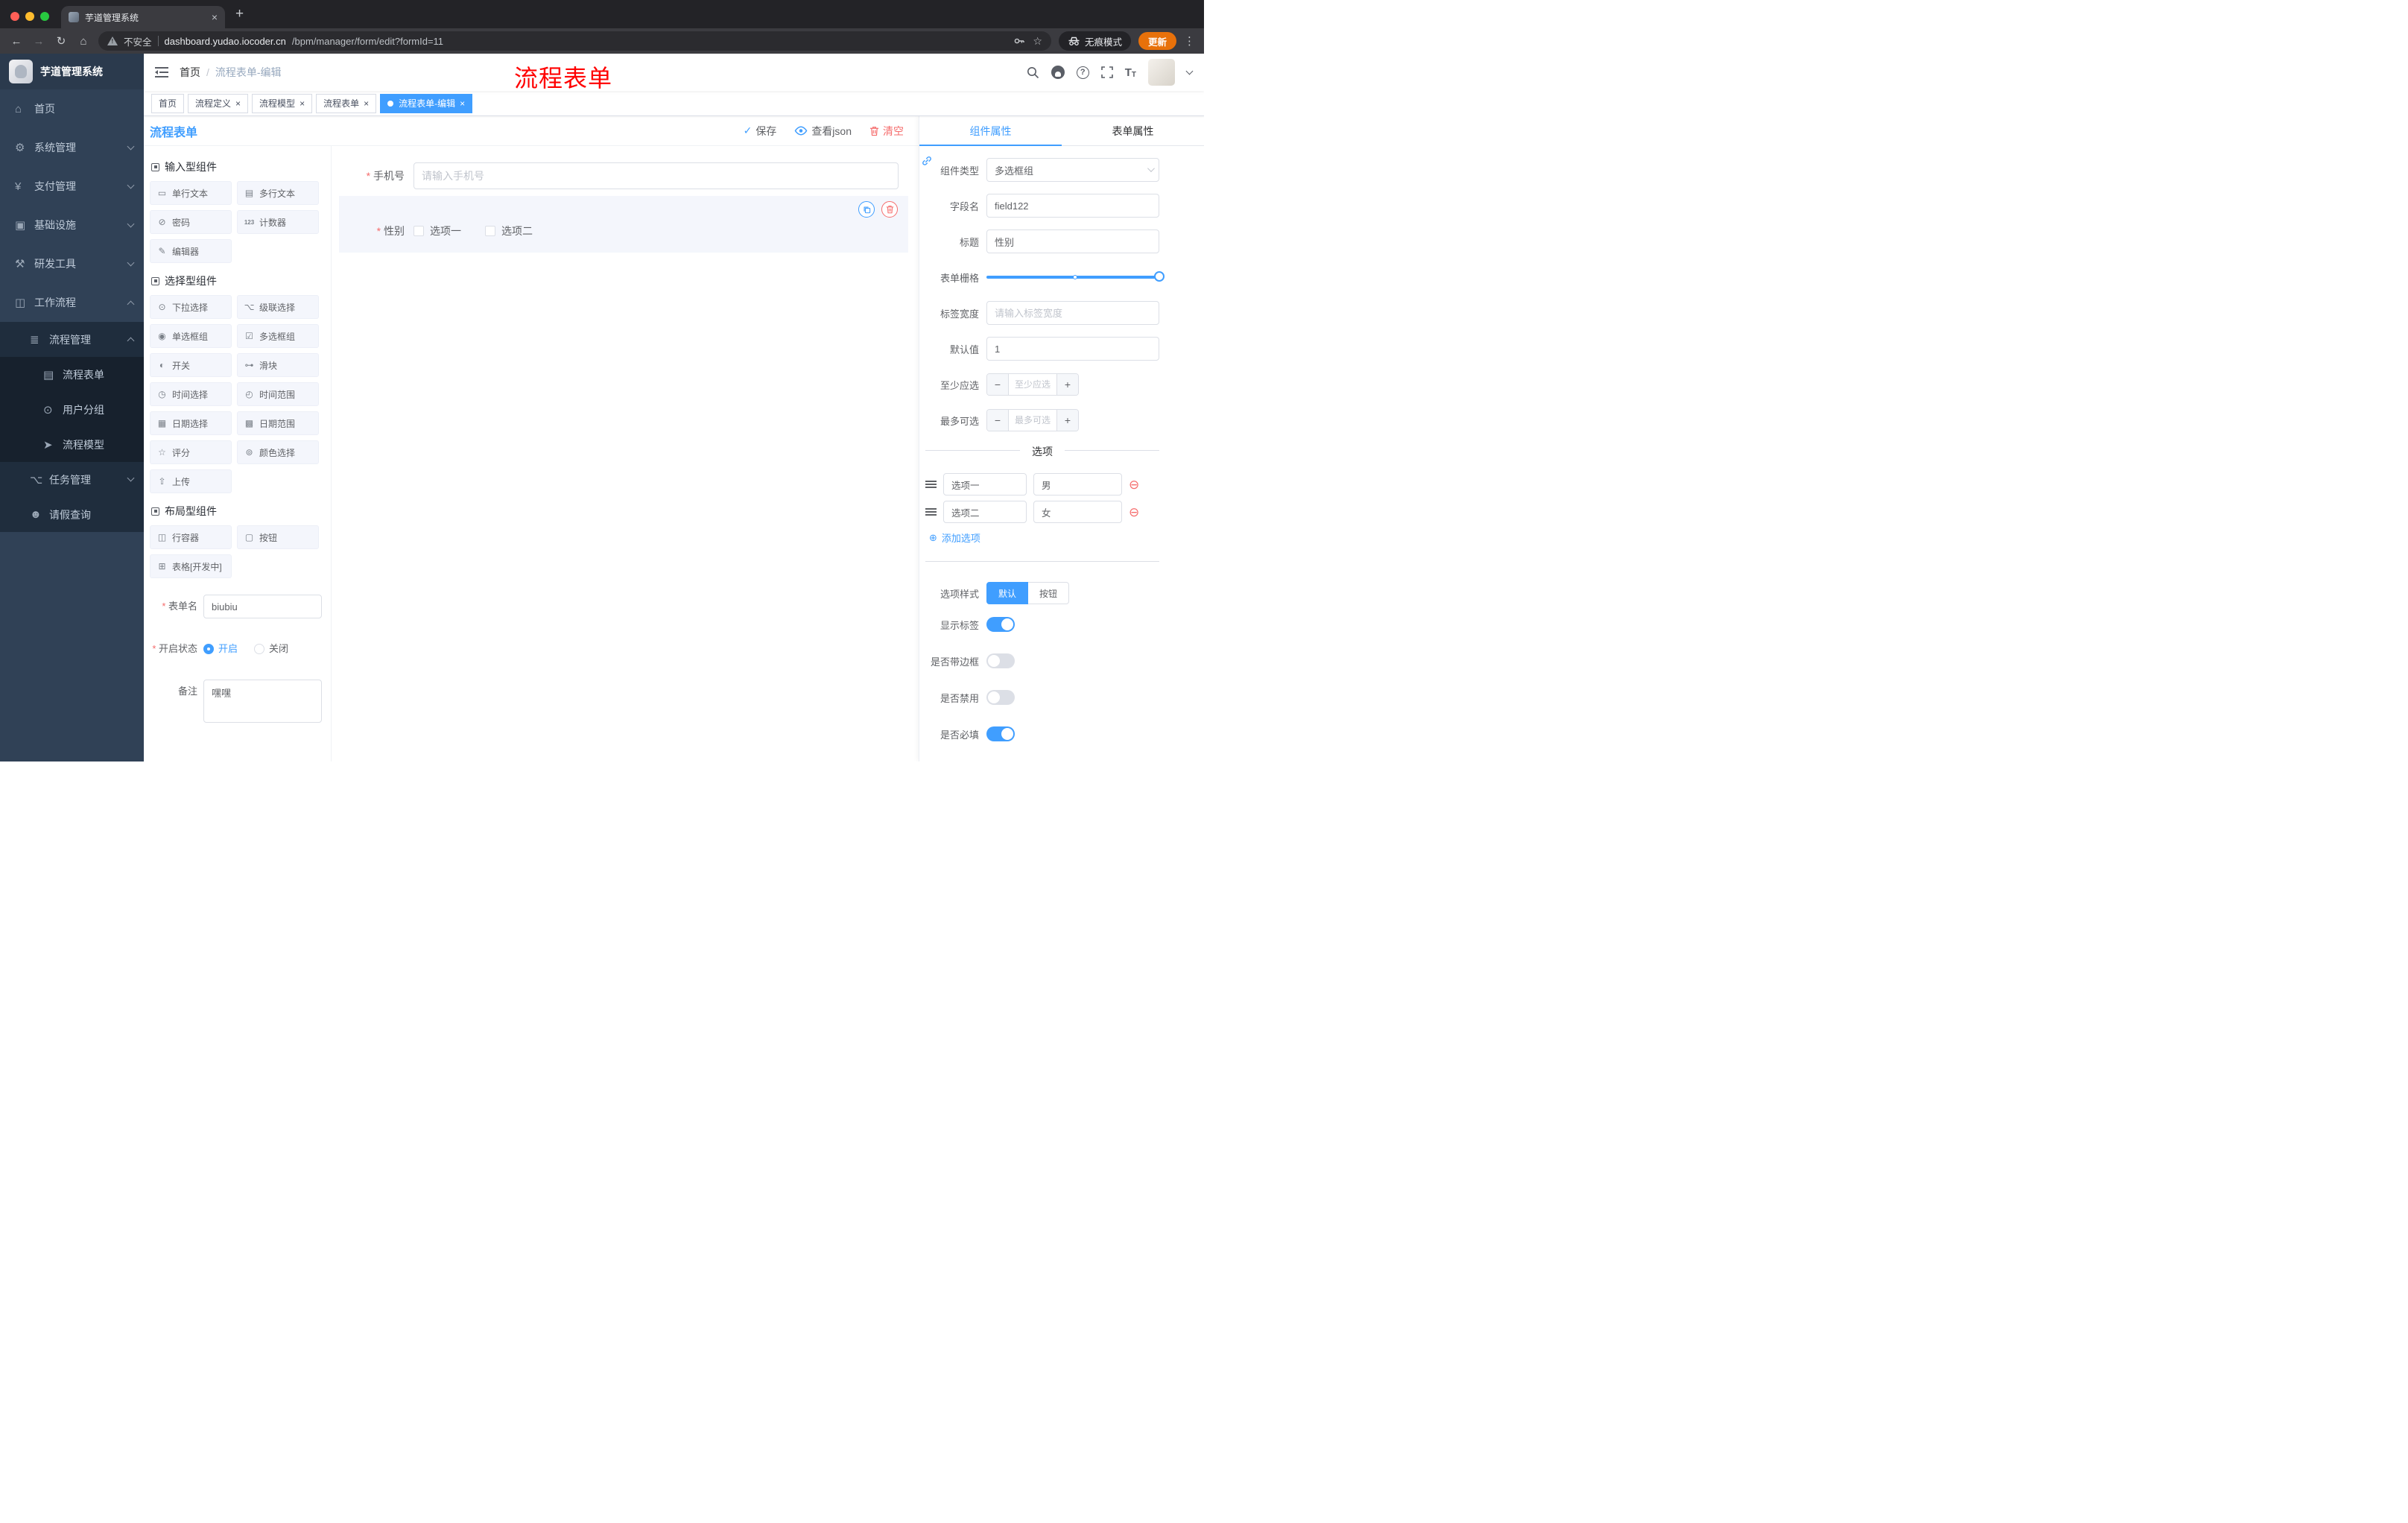 Image resolution: width=2408 pixels, height=1523 pixels. What do you see at coordinates (346, 103) in the screenshot?
I see `tag-process-form: 流程表单 ×` at bounding box center [346, 103].